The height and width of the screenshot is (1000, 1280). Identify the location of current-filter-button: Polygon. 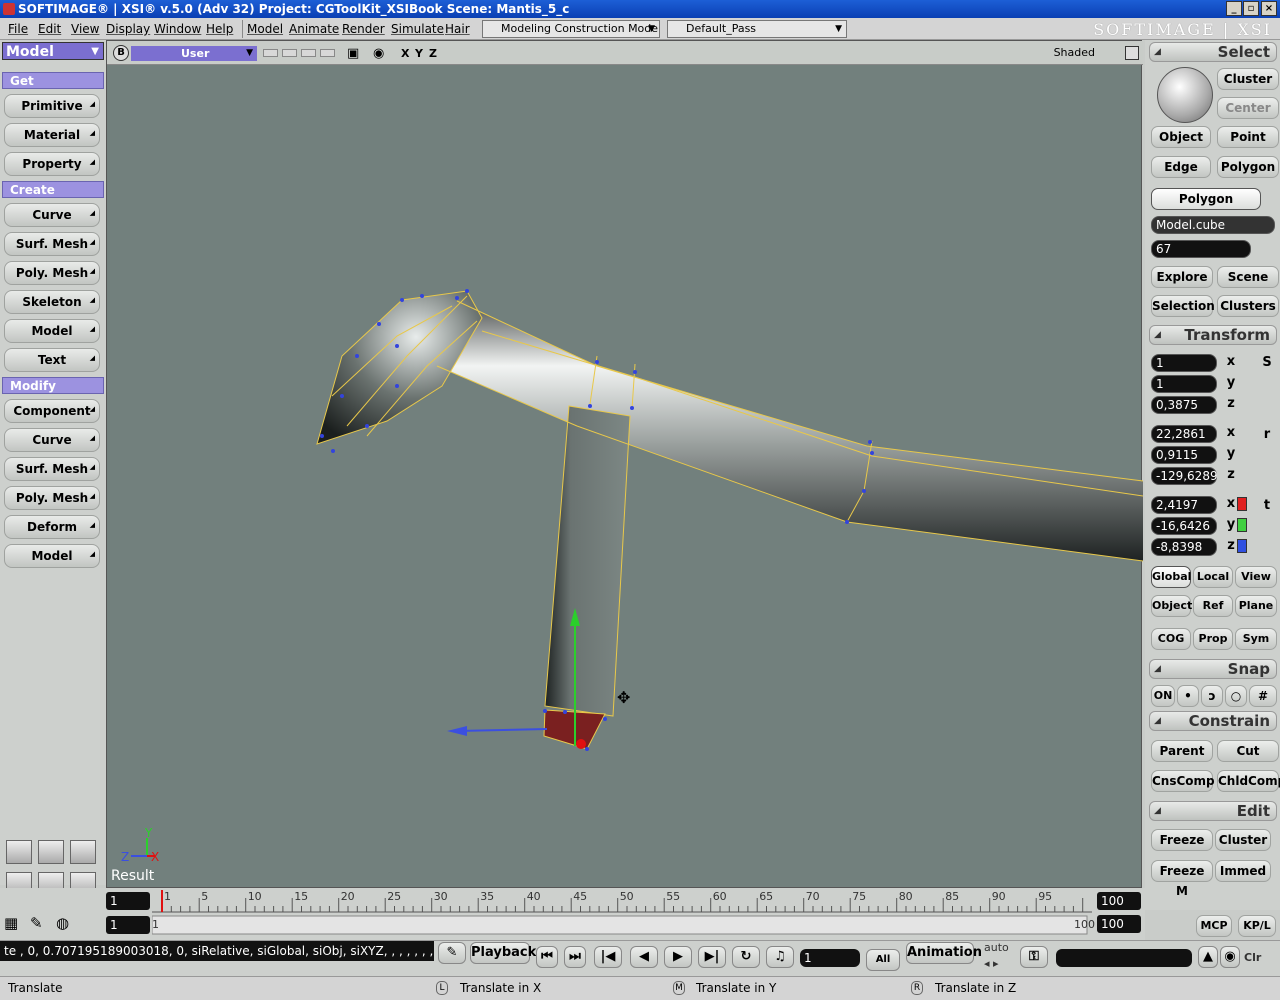
(1206, 199).